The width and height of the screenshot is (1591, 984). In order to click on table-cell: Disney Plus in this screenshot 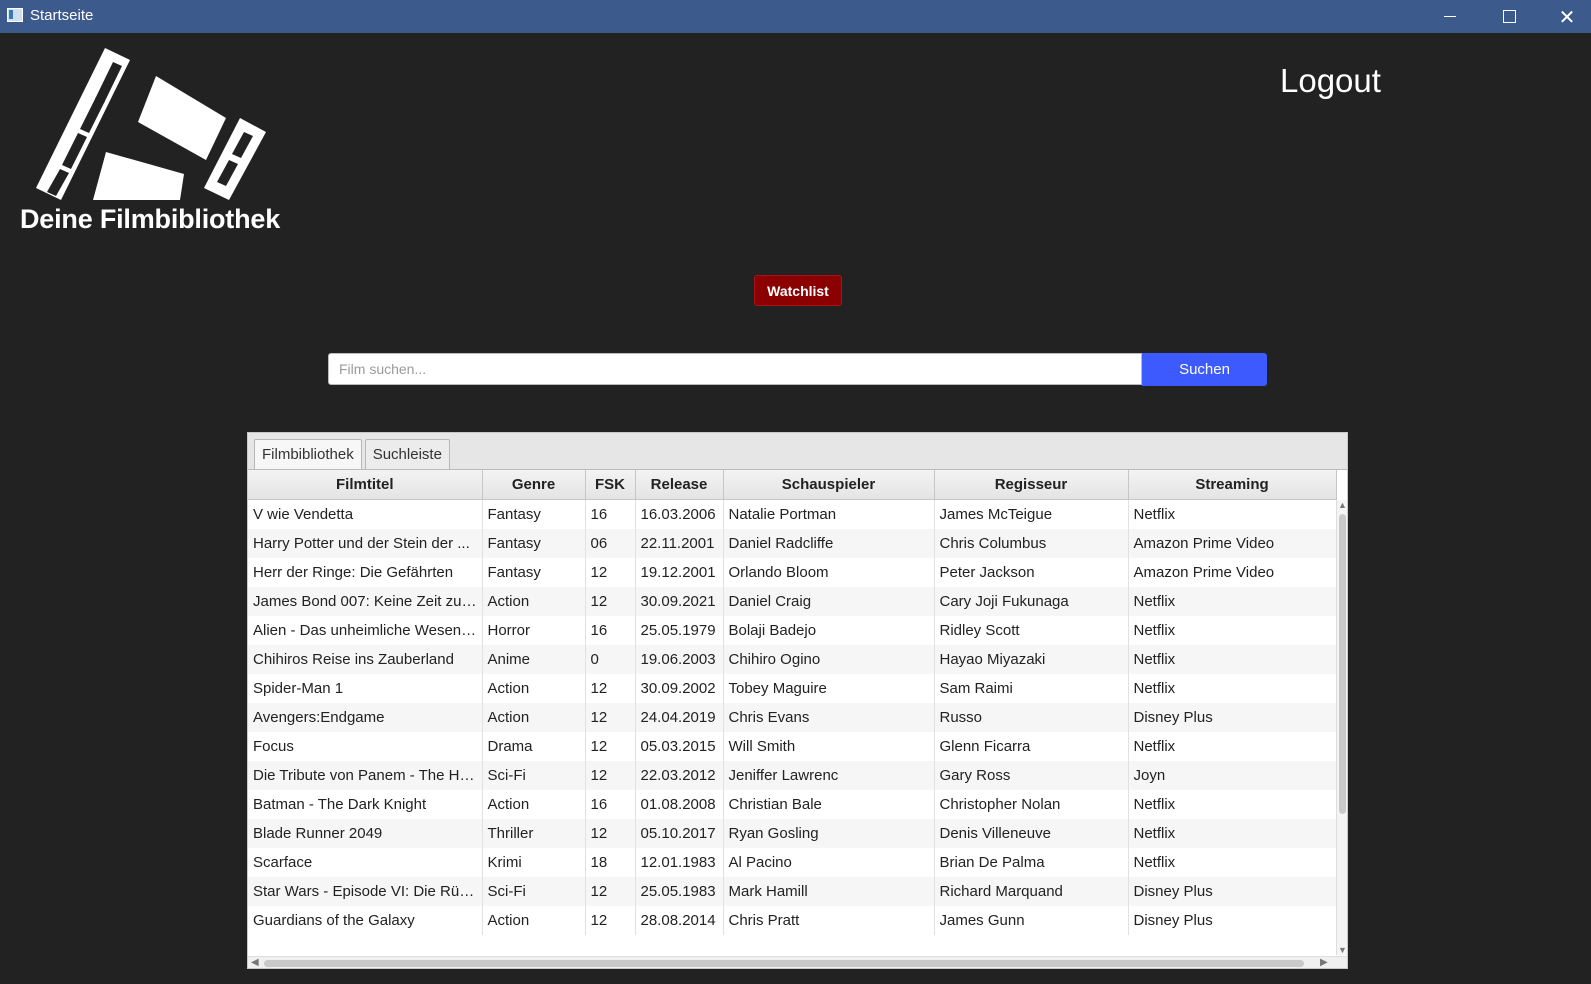, I will do `click(1232, 717)`.